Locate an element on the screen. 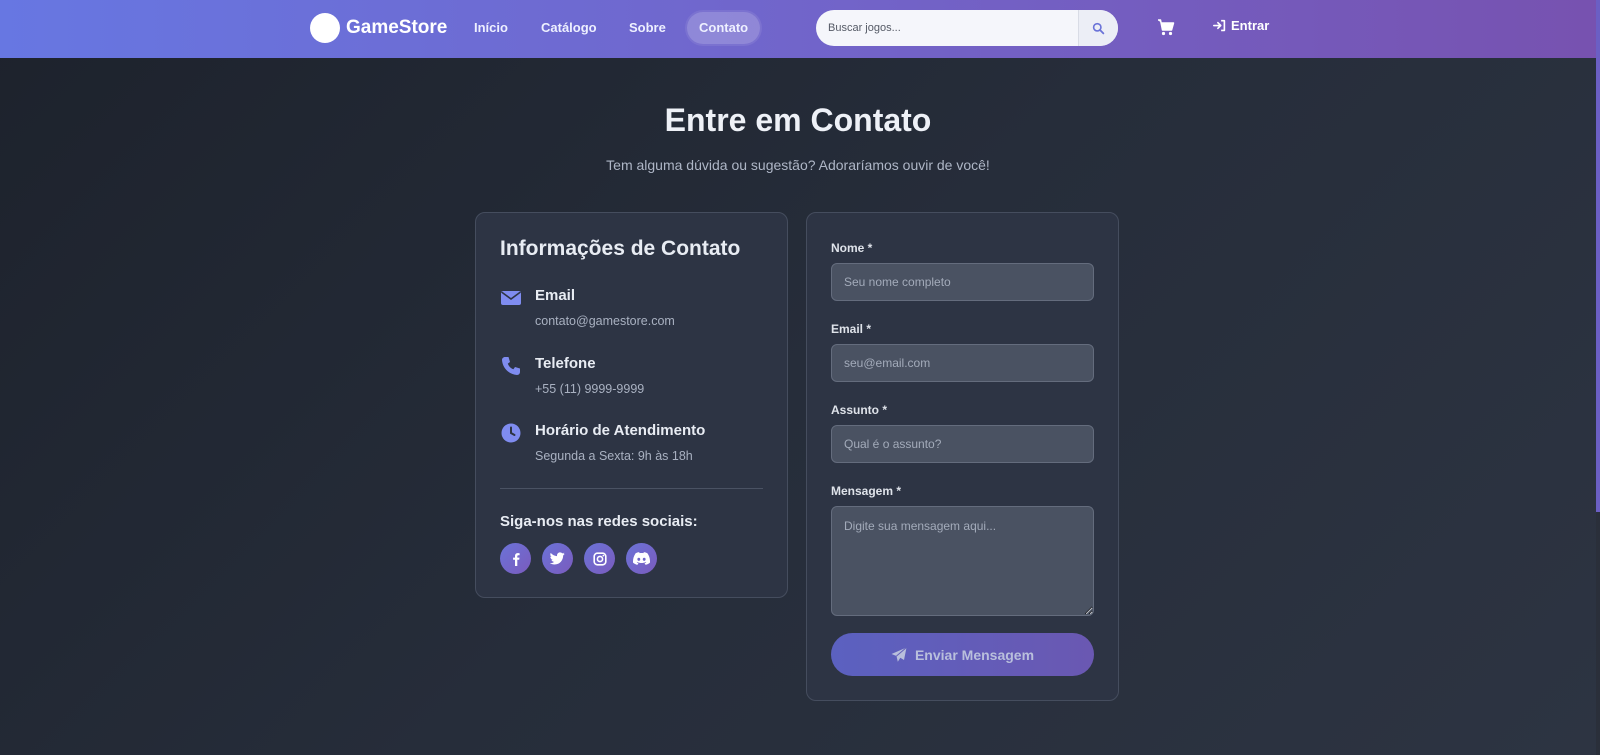  cart-button is located at coordinates (1166, 30).